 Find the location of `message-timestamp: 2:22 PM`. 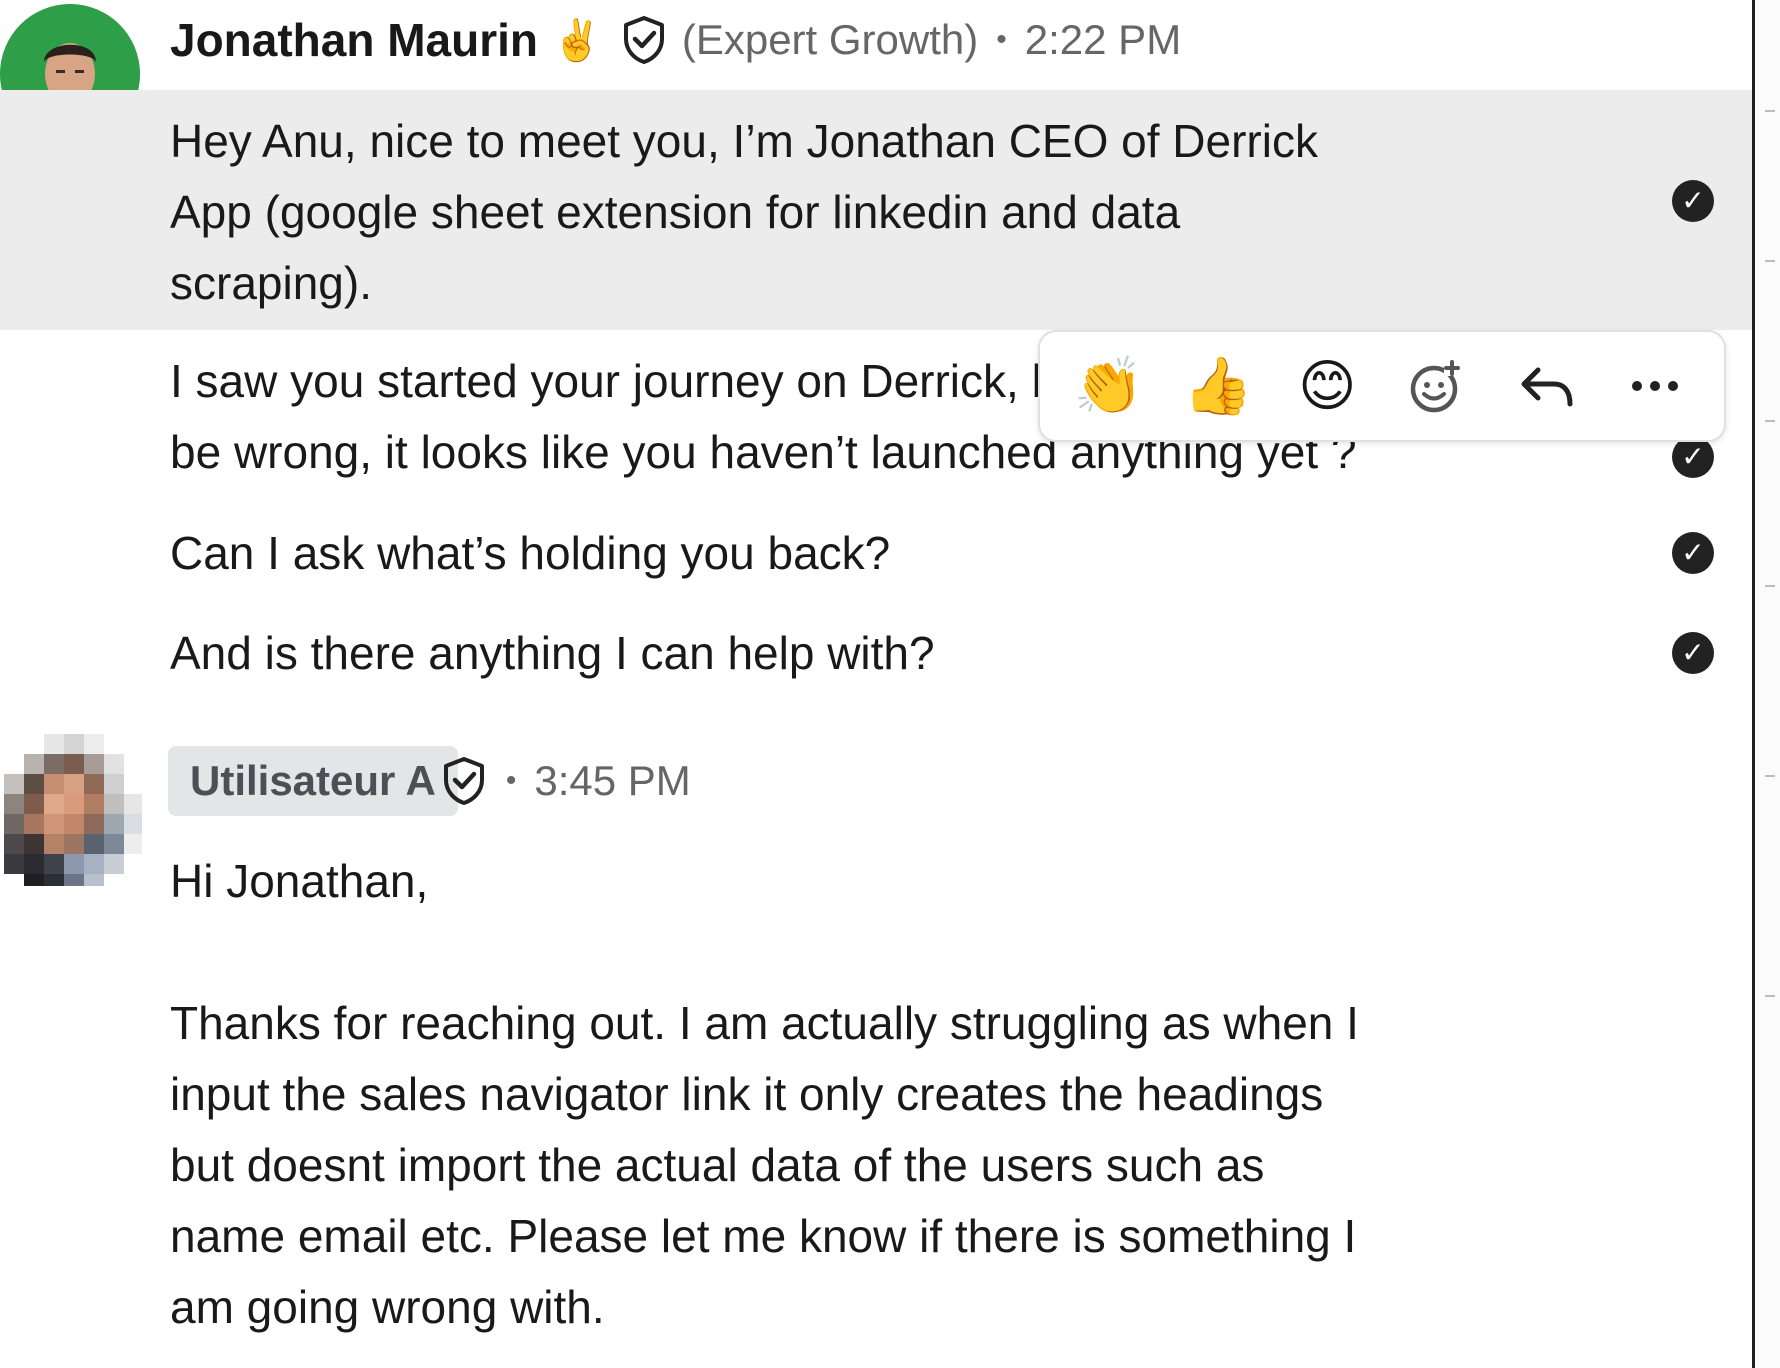

message-timestamp: 2:22 PM is located at coordinates (1103, 39).